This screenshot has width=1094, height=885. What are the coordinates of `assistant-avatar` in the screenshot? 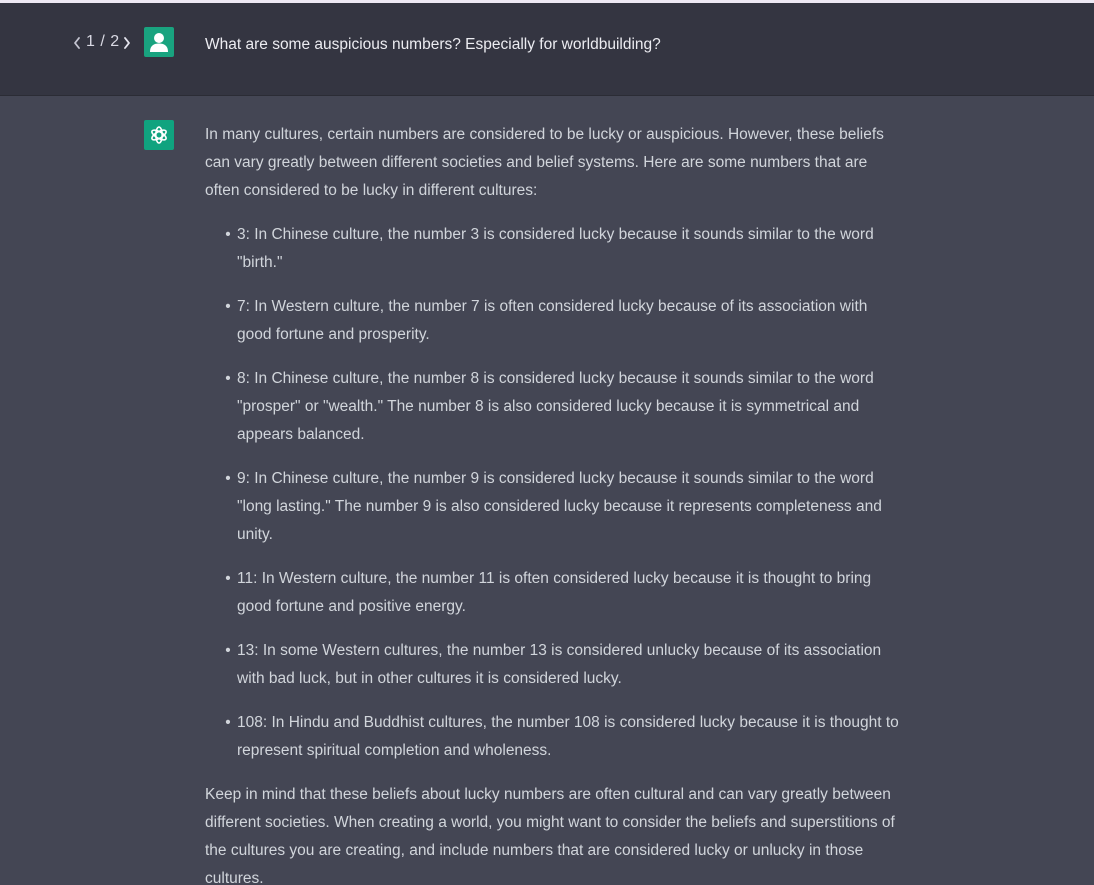 It's located at (159, 135).